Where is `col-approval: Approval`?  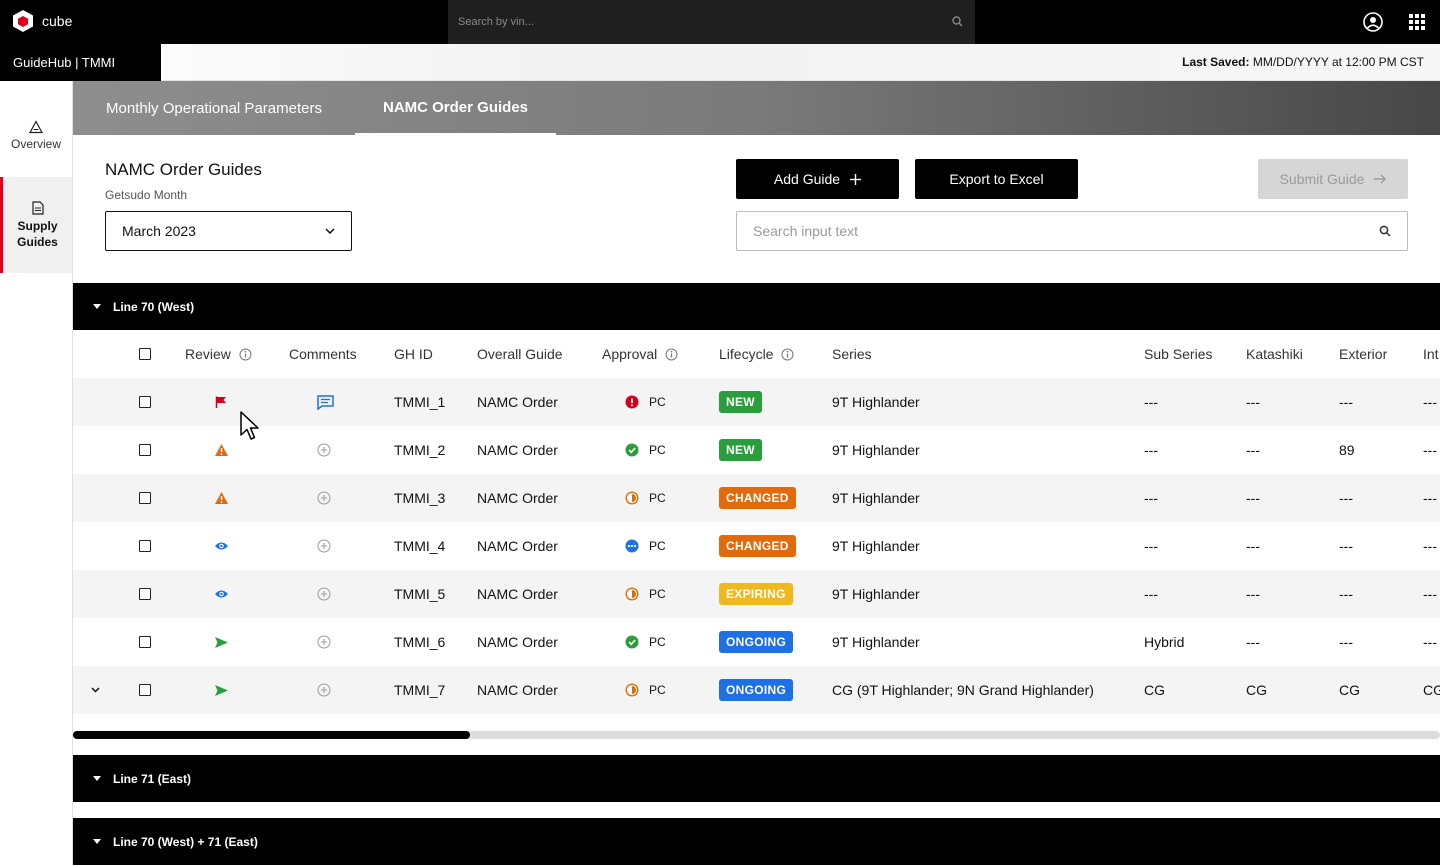 col-approval: Approval is located at coordinates (640, 354).